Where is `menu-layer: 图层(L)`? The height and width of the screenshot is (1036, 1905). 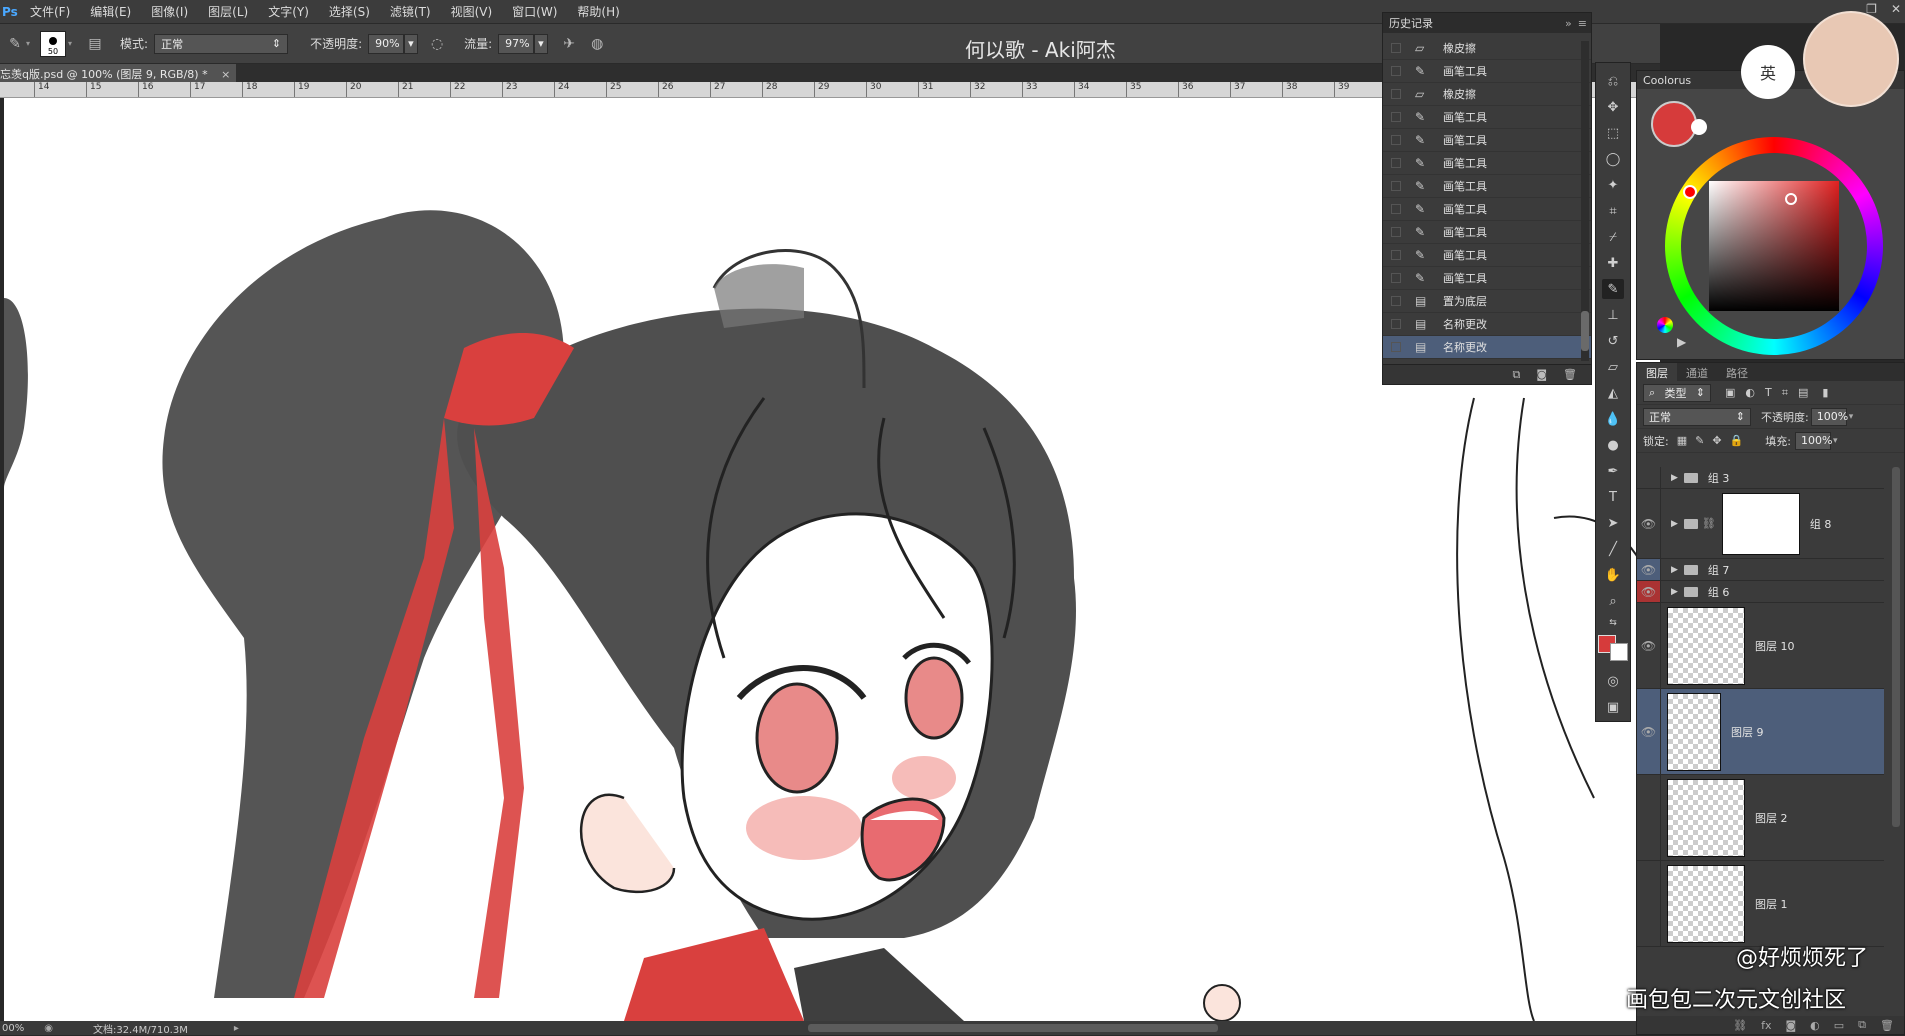 menu-layer: 图层(L) is located at coordinates (228, 11).